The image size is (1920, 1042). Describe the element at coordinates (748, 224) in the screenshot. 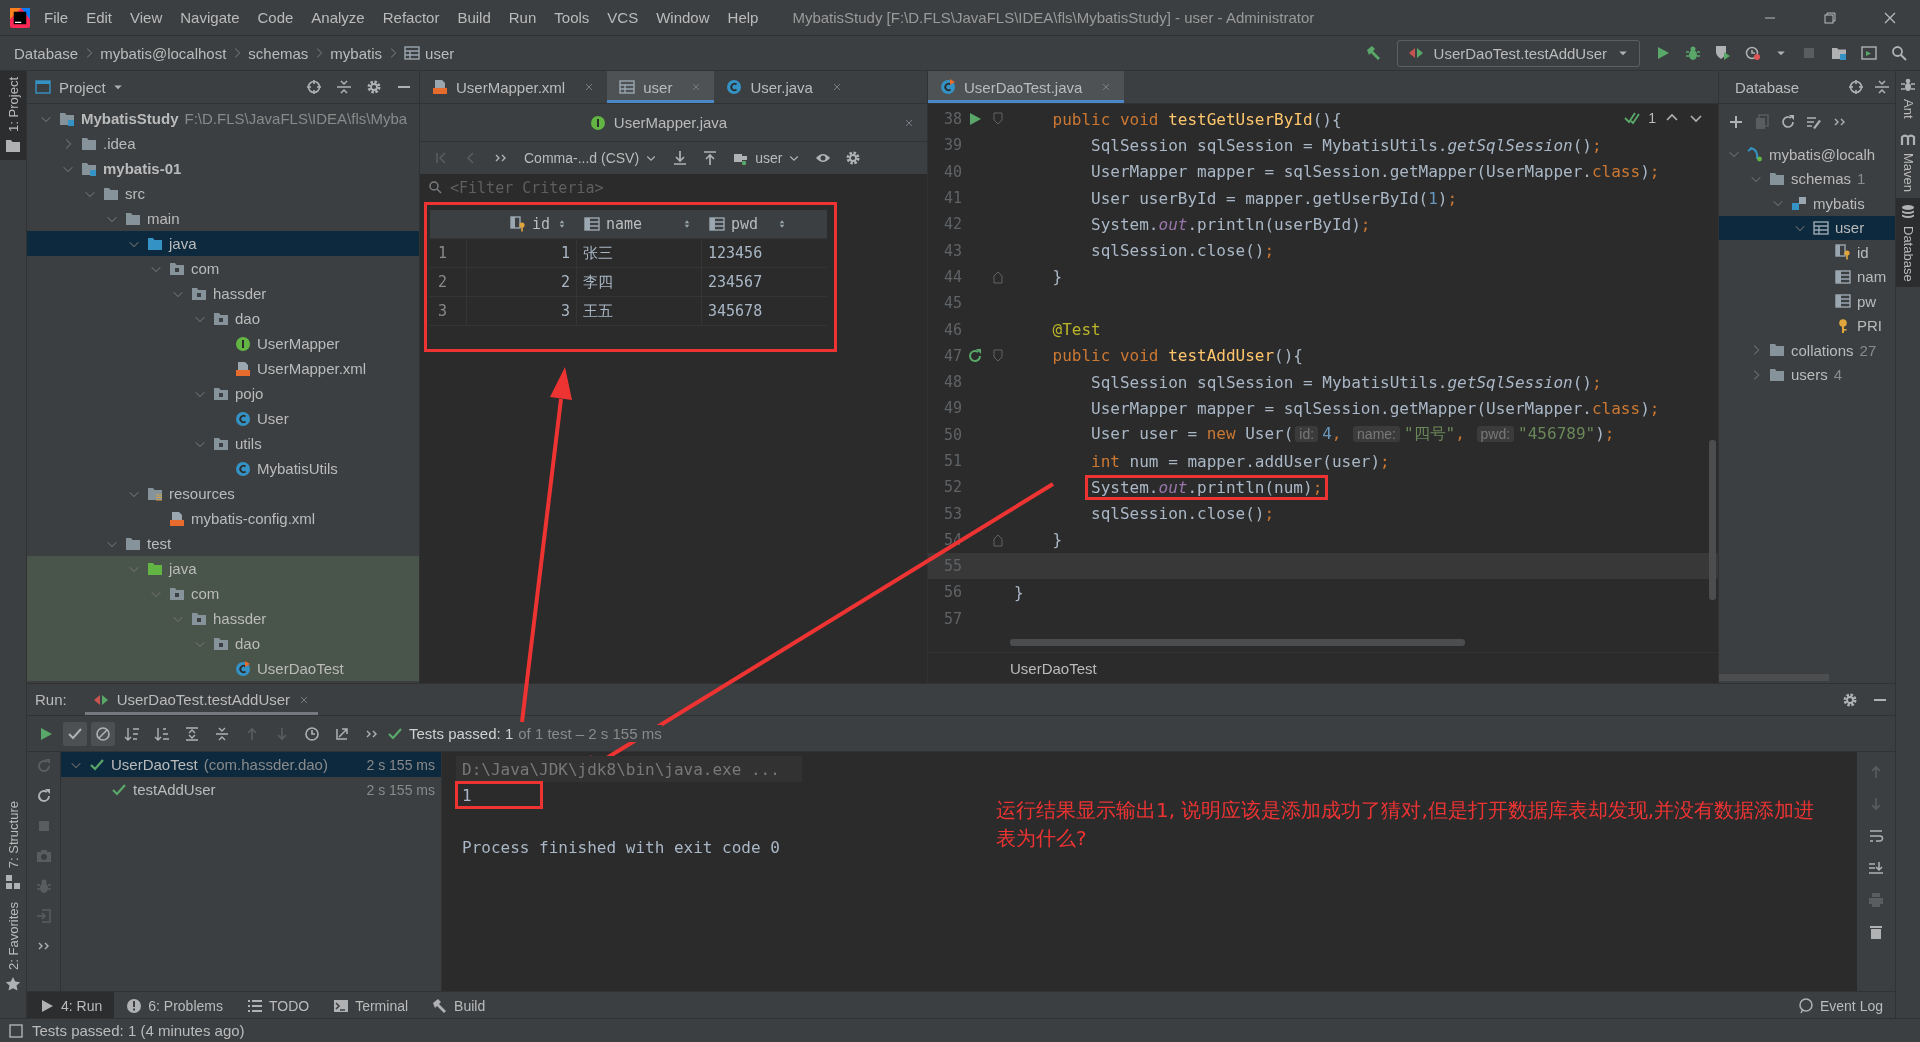

I see `column-header: pwd` at that location.